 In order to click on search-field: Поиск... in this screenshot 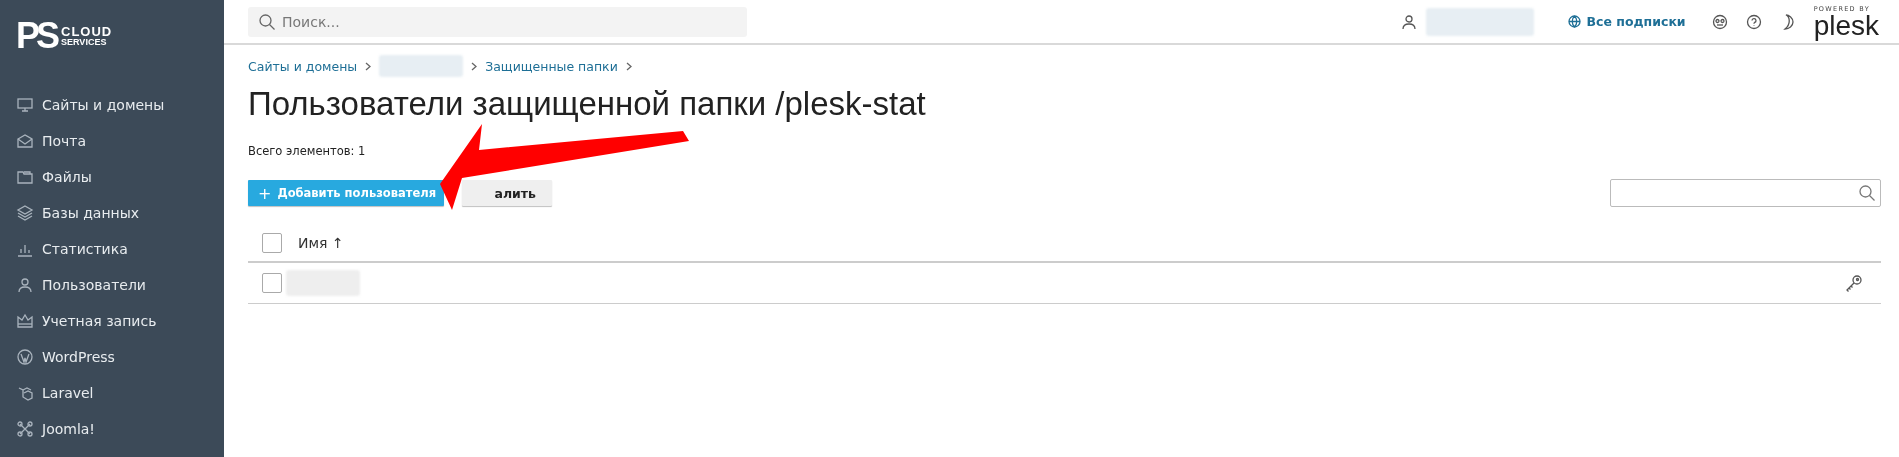, I will do `click(497, 21)`.